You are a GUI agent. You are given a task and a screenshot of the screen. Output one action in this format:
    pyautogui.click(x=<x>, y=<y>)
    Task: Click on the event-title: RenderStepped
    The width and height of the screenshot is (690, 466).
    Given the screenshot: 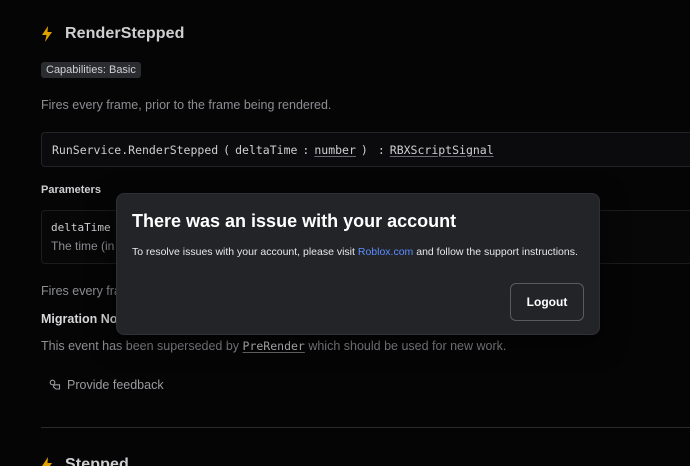 What is the action you would take?
    pyautogui.click(x=125, y=33)
    